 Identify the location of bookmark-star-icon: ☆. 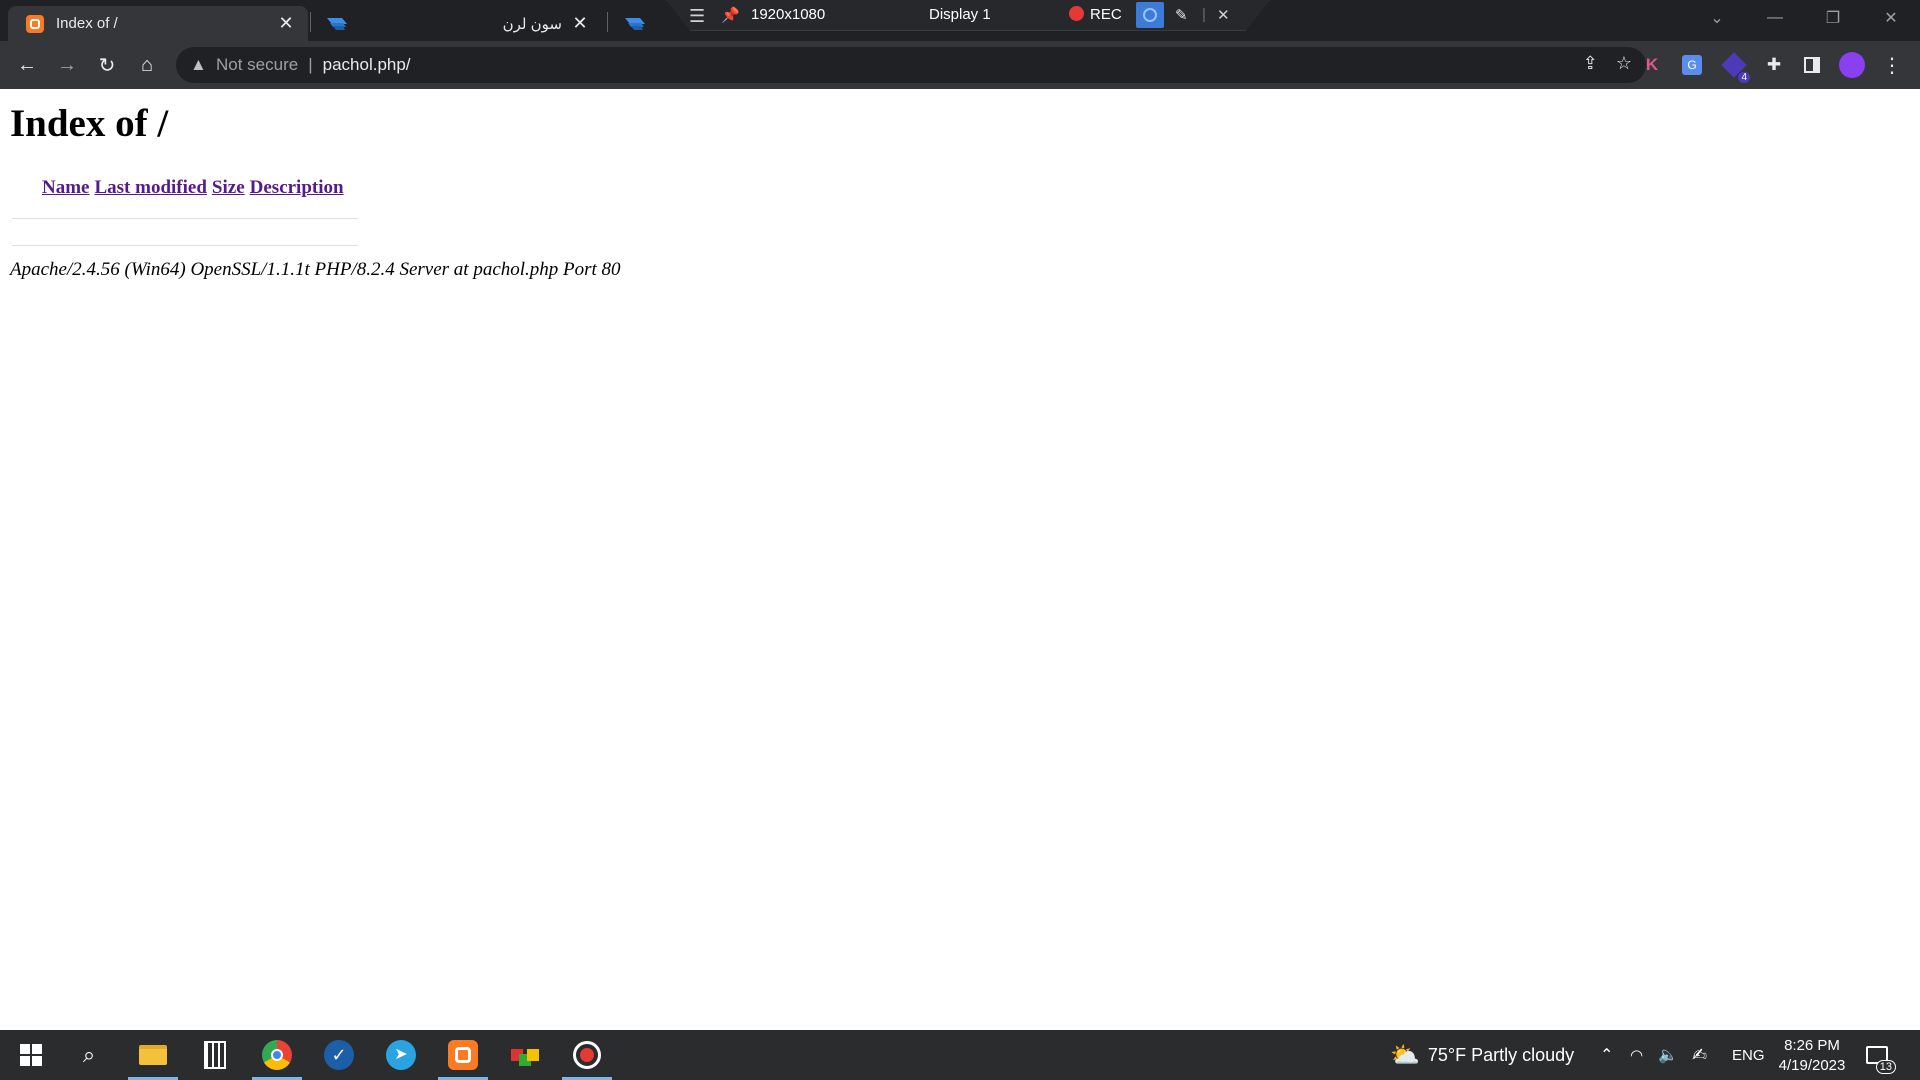
(1624, 63).